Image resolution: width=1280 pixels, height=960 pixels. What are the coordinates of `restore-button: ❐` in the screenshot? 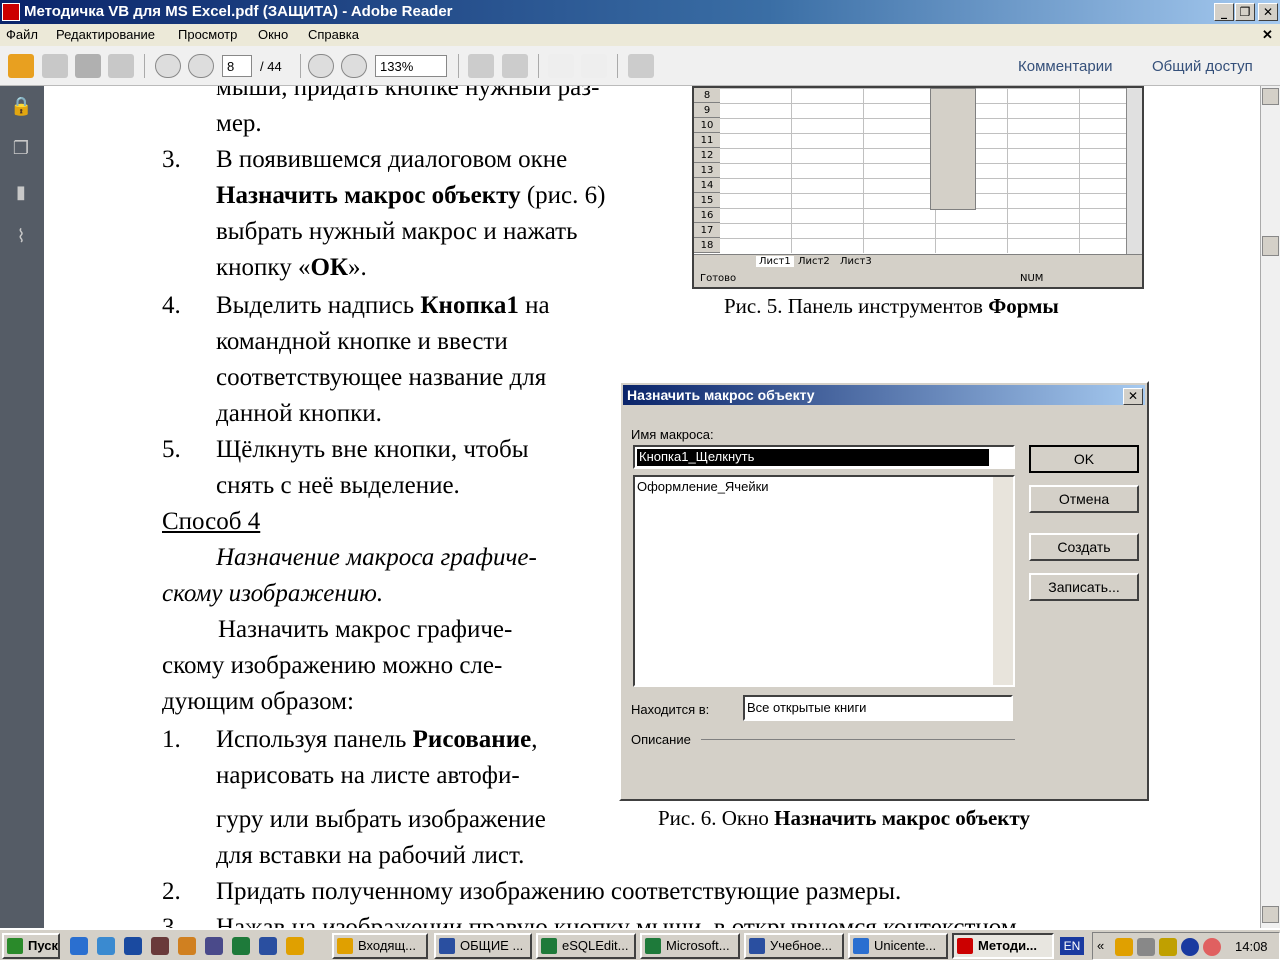 It's located at (1245, 12).